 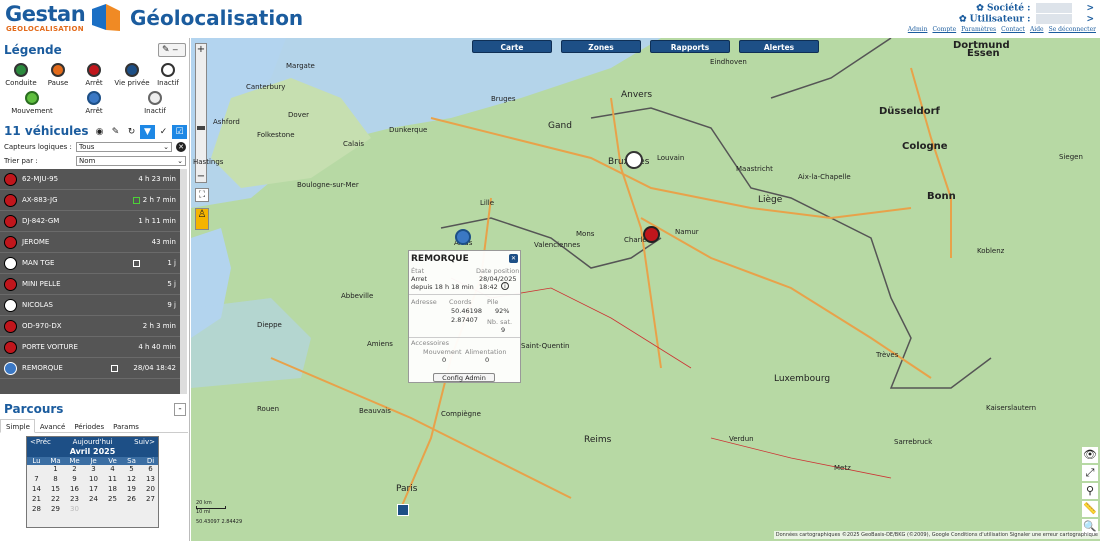 What do you see at coordinates (90, 200) in the screenshot?
I see `vehicle-row: AX-883-JG 2 h 7 min` at bounding box center [90, 200].